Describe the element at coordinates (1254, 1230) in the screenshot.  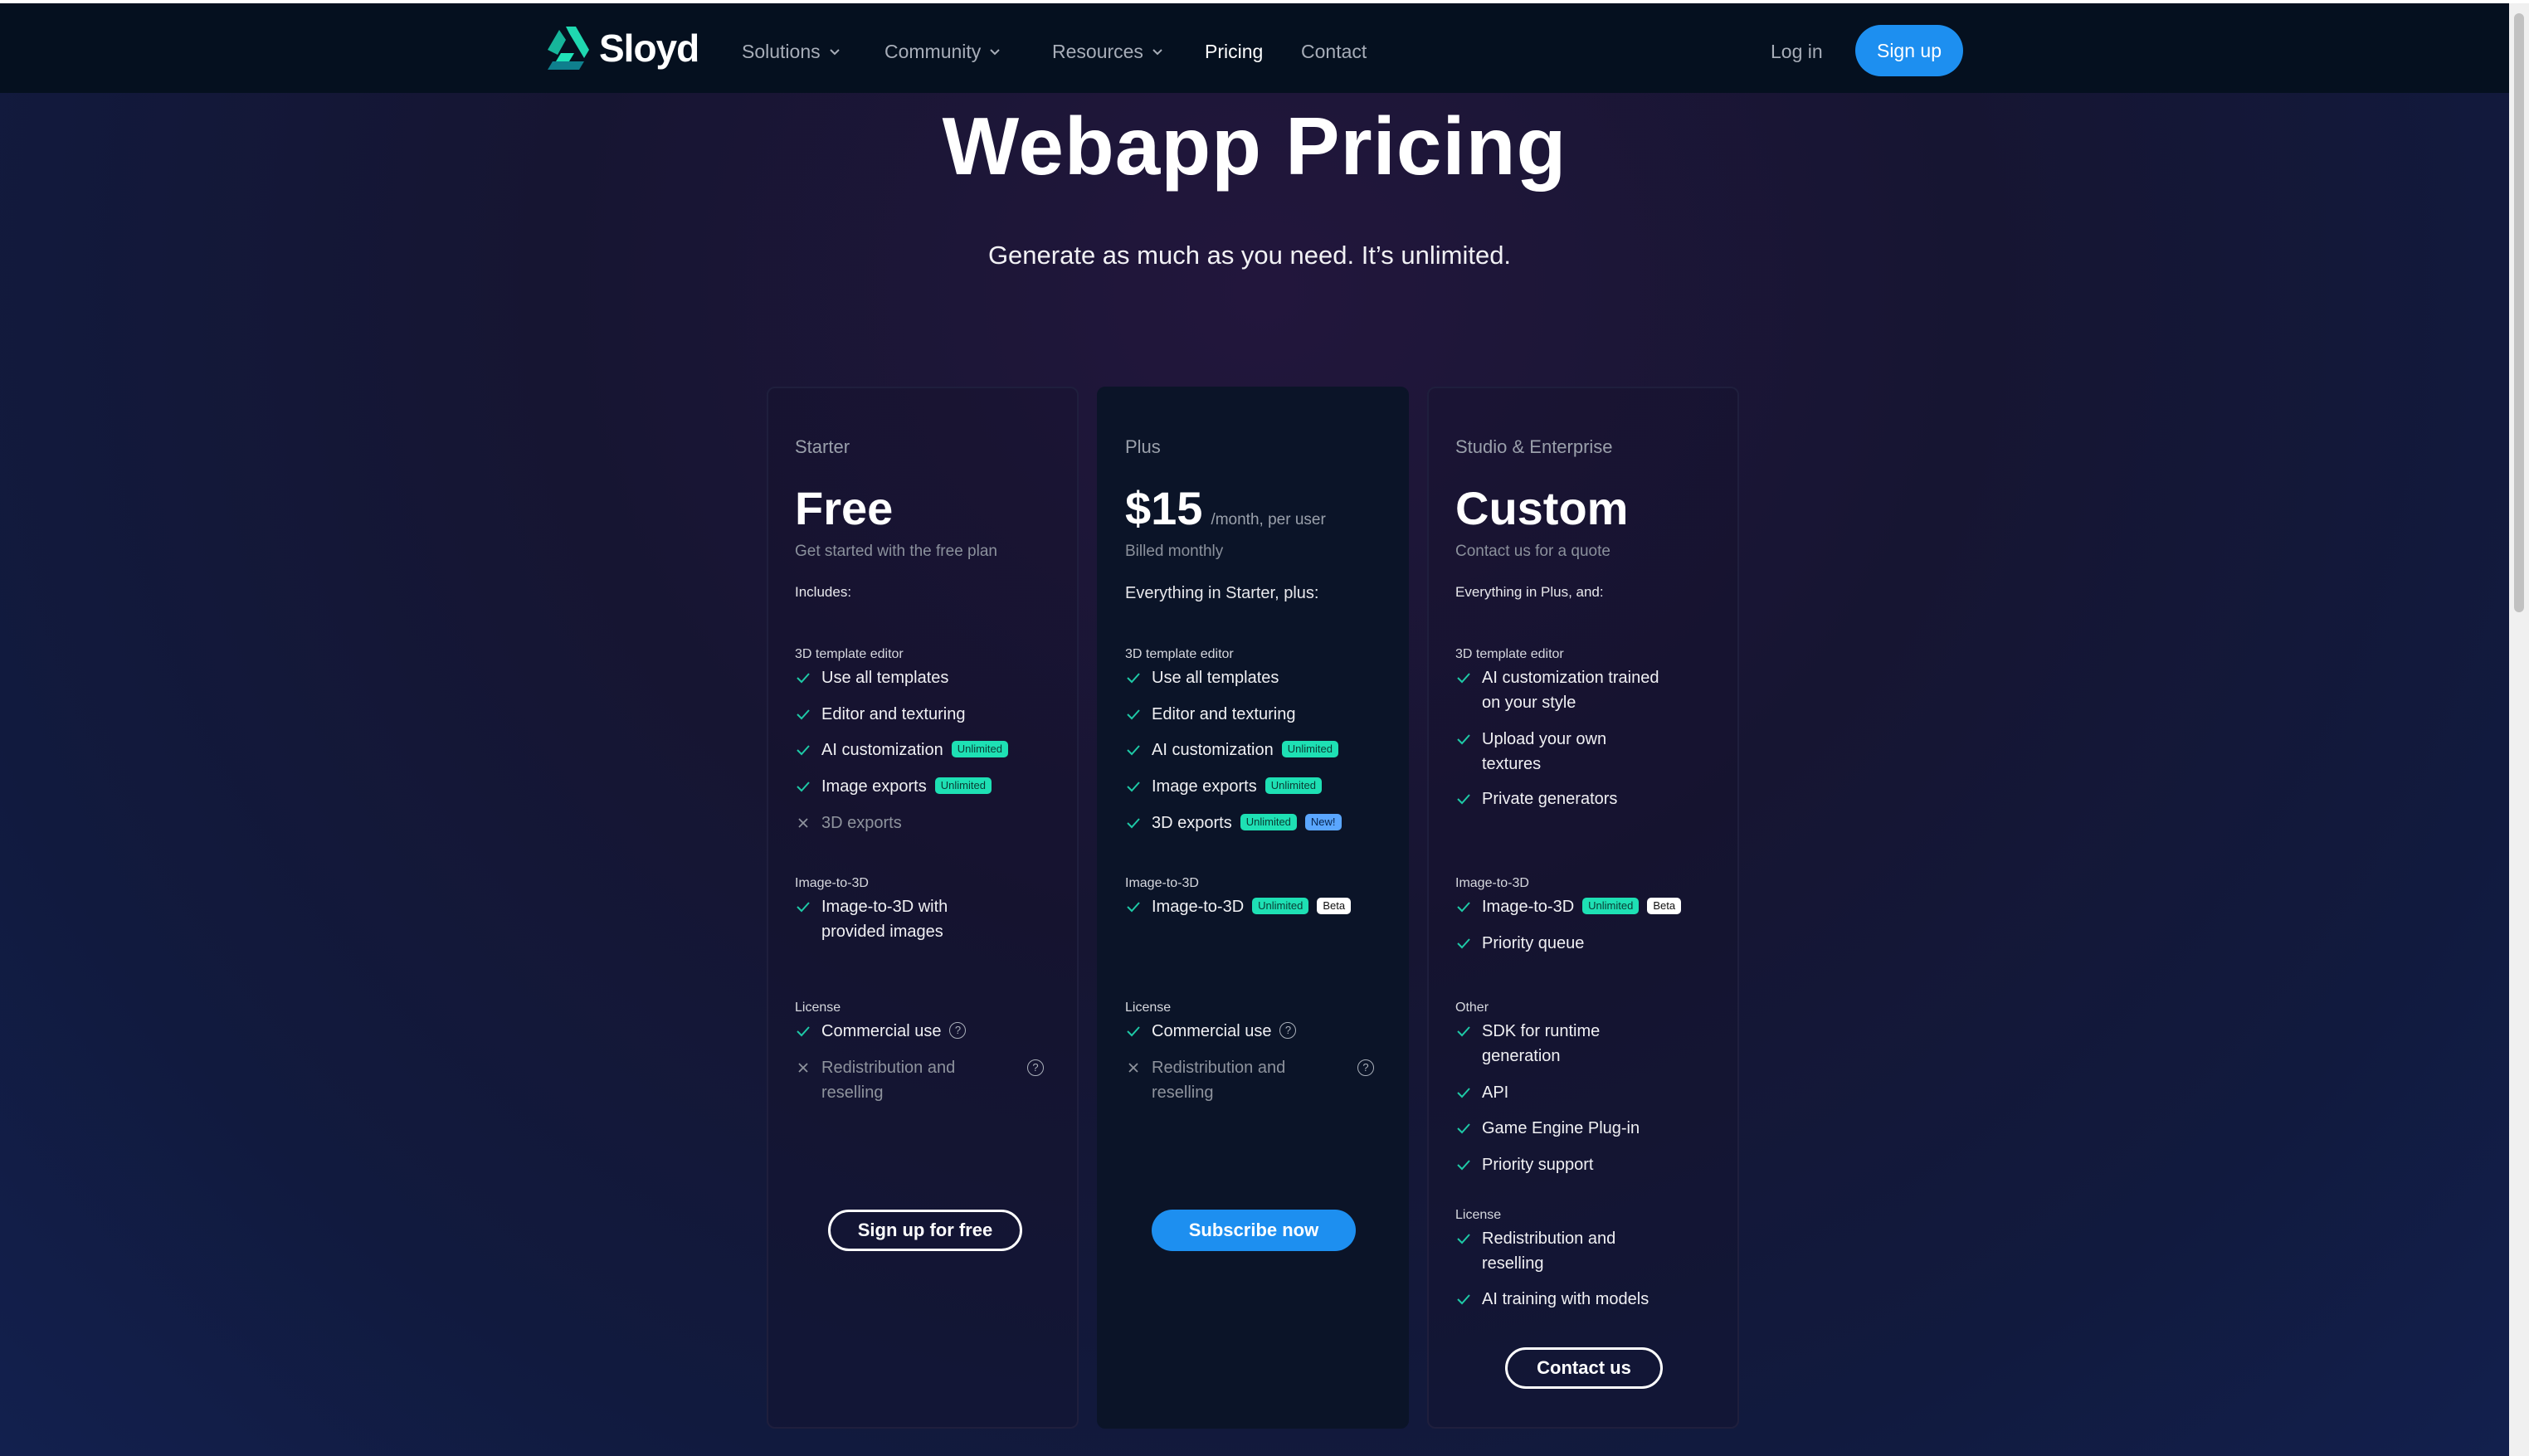
I see `subscribe-now-button: Subscribe now` at that location.